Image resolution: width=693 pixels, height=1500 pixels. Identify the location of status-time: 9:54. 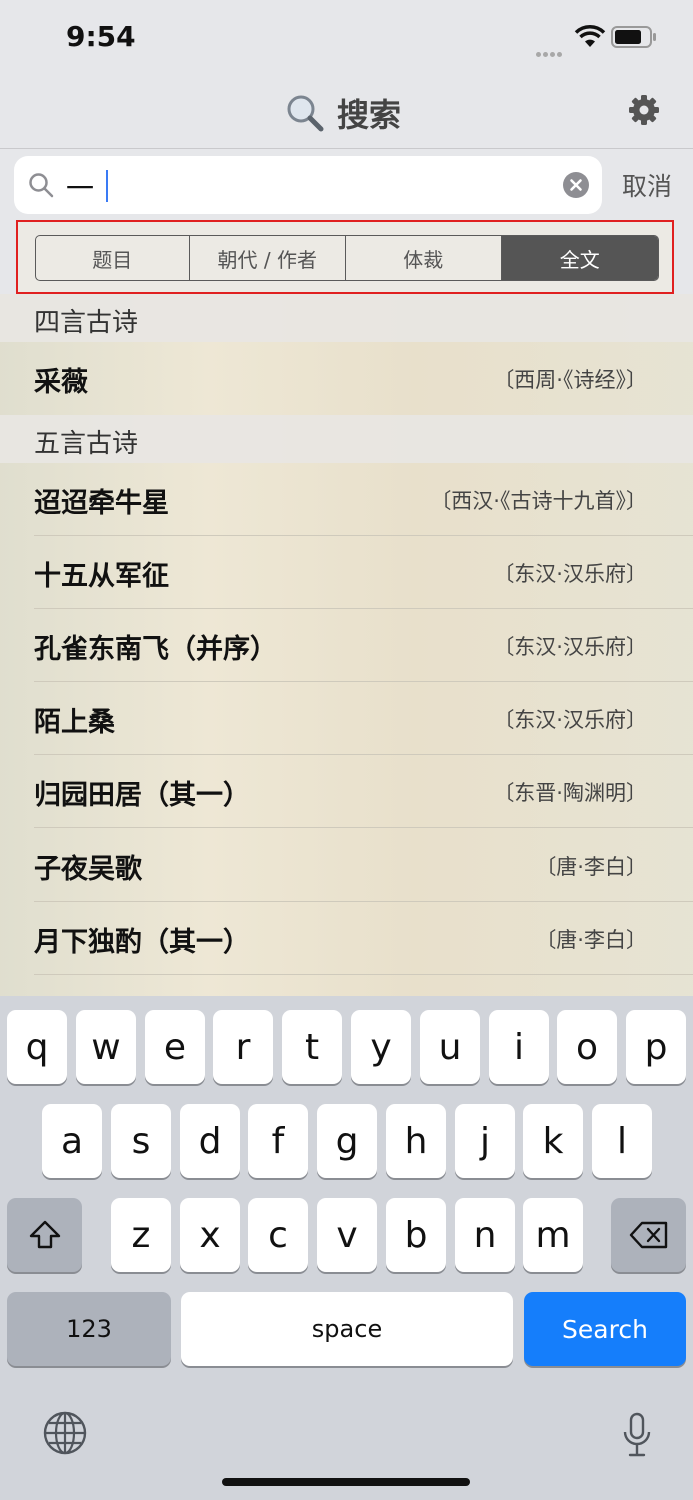
(101, 36).